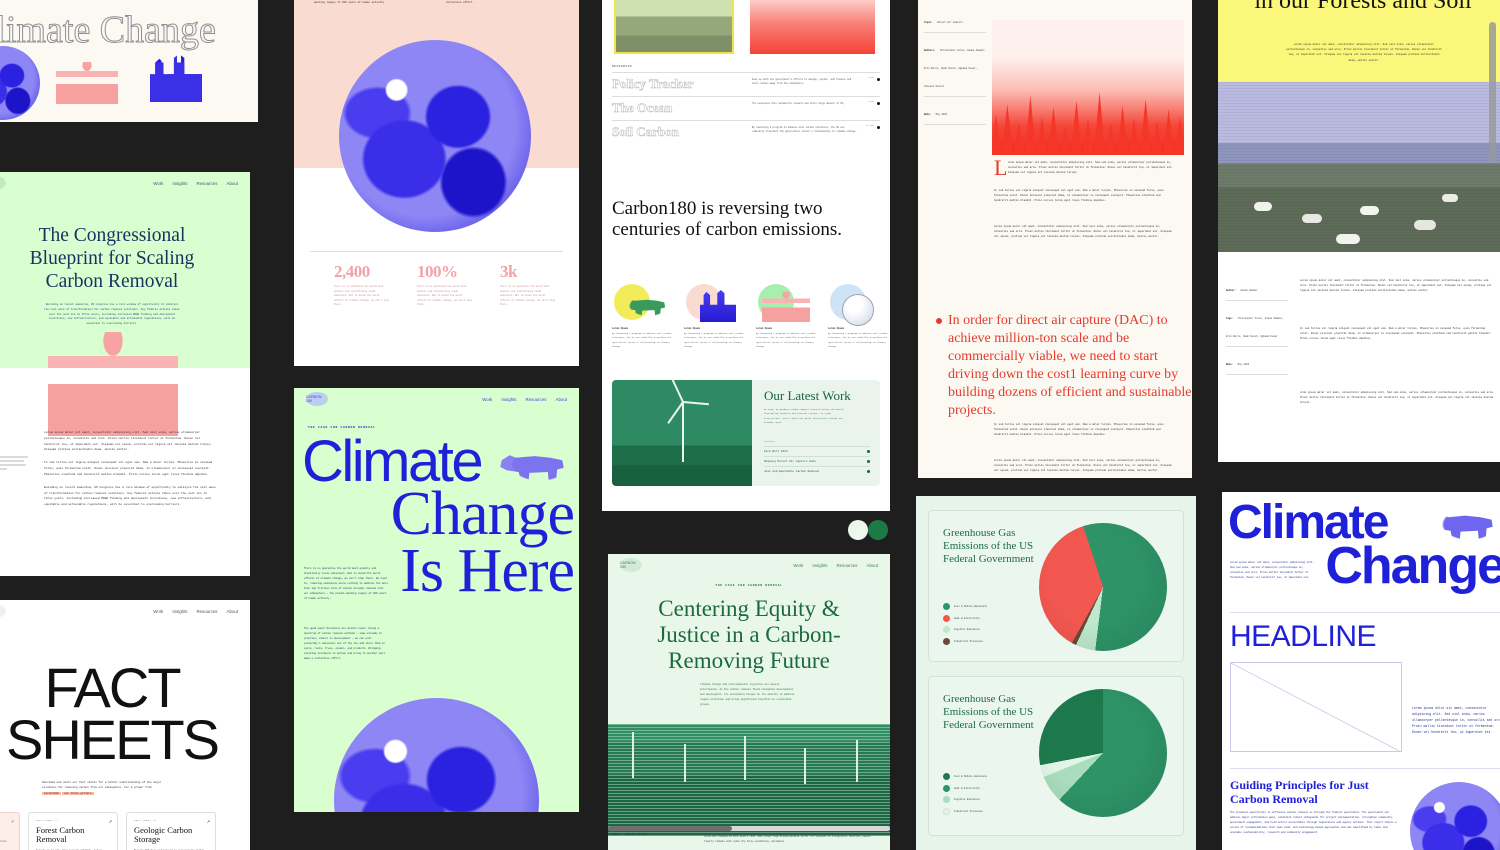 The width and height of the screenshot is (1500, 850). What do you see at coordinates (112, 740) in the screenshot?
I see `fact-sheets-title-line-2: SHEETS` at bounding box center [112, 740].